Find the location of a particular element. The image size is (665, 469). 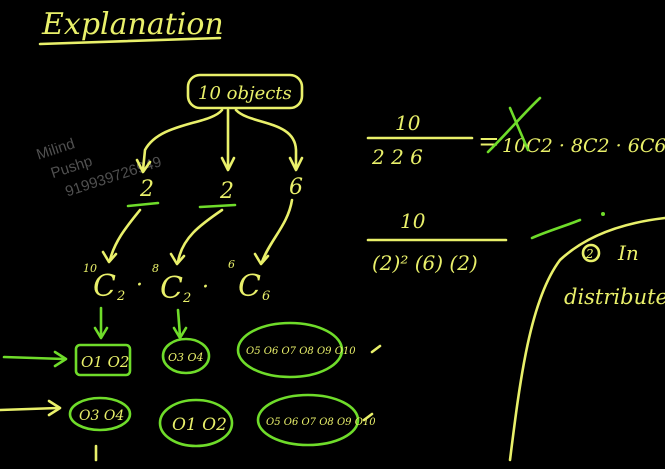

combo3-k: 6 is located at coordinates (266, 296).